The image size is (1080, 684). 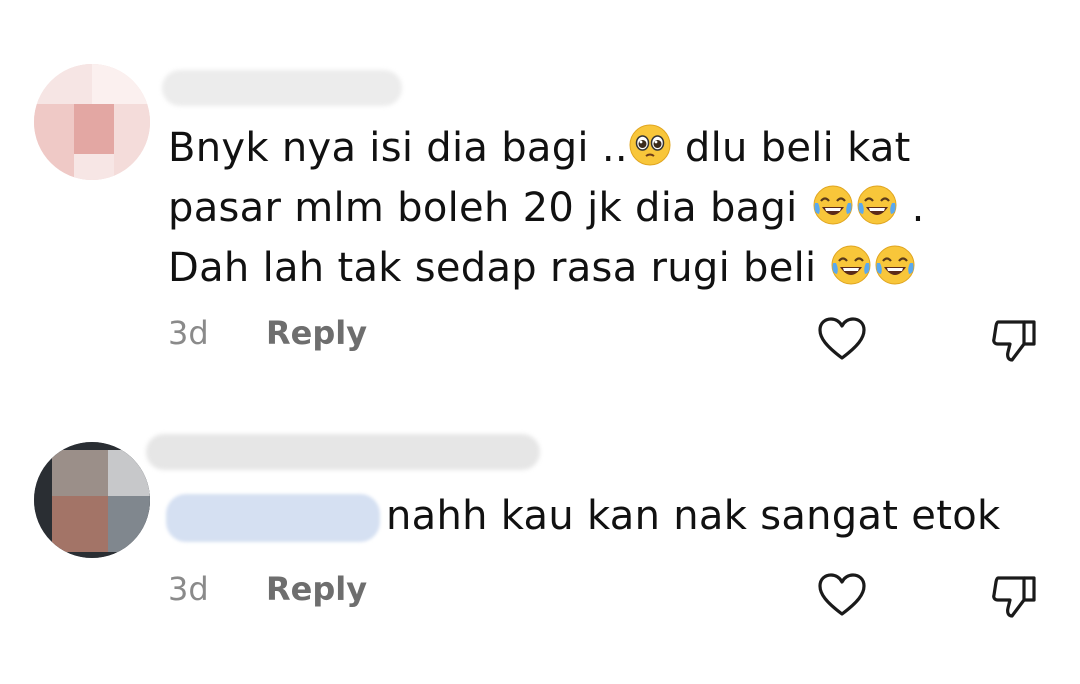 I want to click on comment-line-1-tail: dlu beli kat, so click(x=797, y=148).